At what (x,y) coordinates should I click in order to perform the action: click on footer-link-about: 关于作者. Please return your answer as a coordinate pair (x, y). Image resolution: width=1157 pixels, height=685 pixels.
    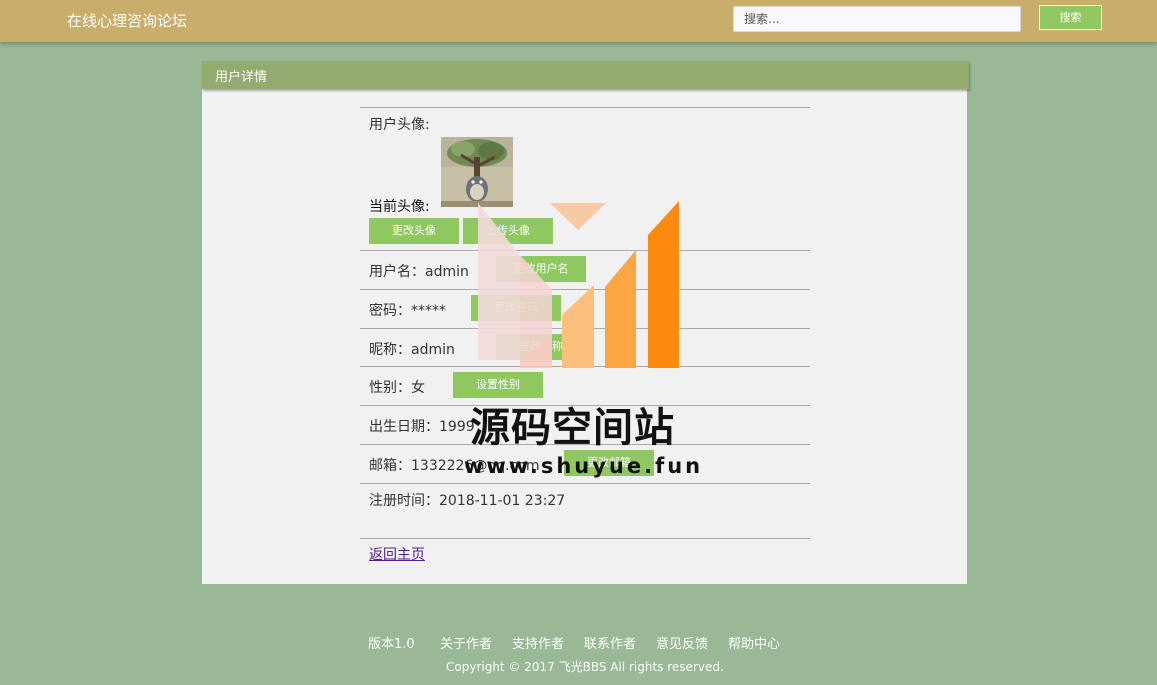
    Looking at the image, I should click on (466, 642).